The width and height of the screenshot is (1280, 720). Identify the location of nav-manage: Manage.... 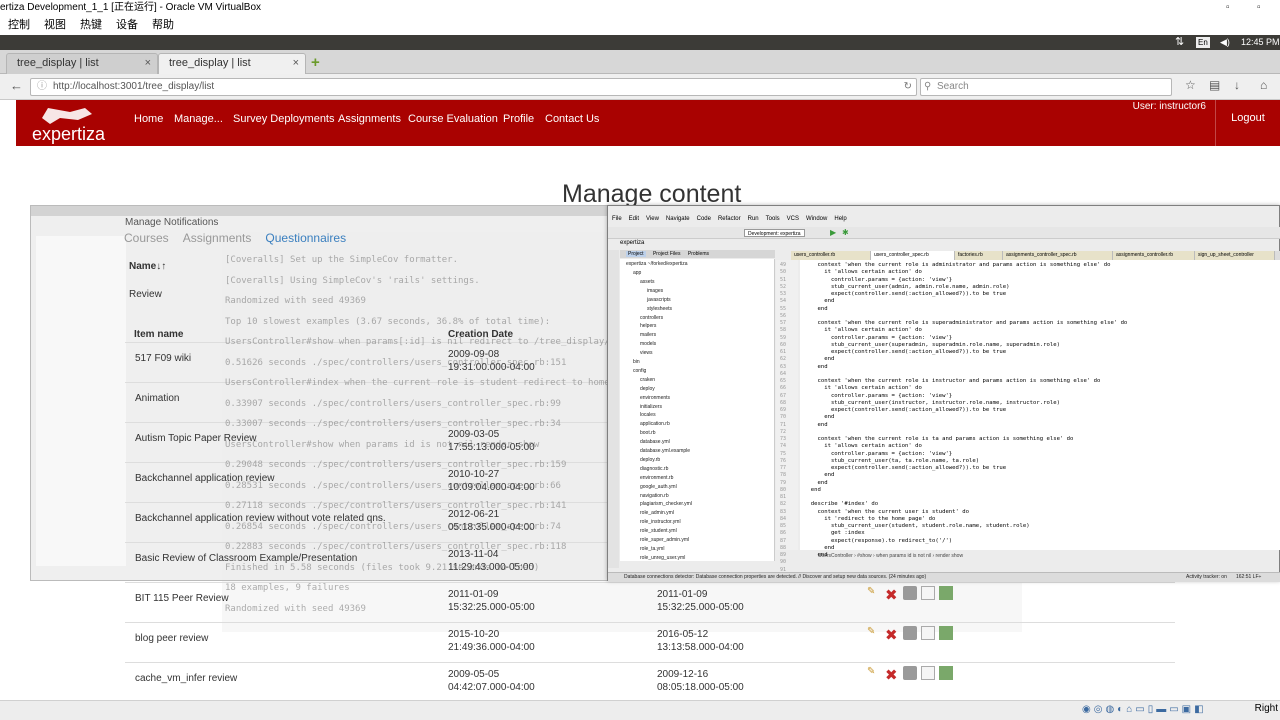
(198, 119).